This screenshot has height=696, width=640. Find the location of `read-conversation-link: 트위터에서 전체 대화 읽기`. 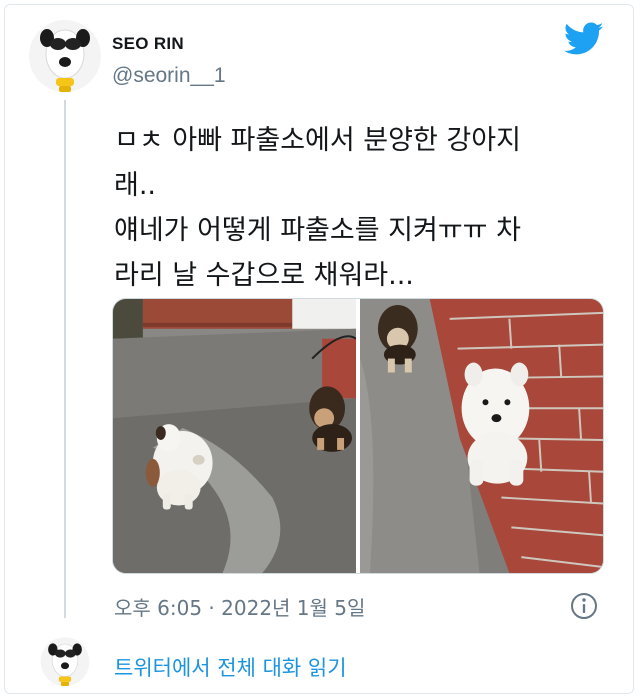

read-conversation-link: 트위터에서 전체 대화 읽기 is located at coordinates (230, 667).